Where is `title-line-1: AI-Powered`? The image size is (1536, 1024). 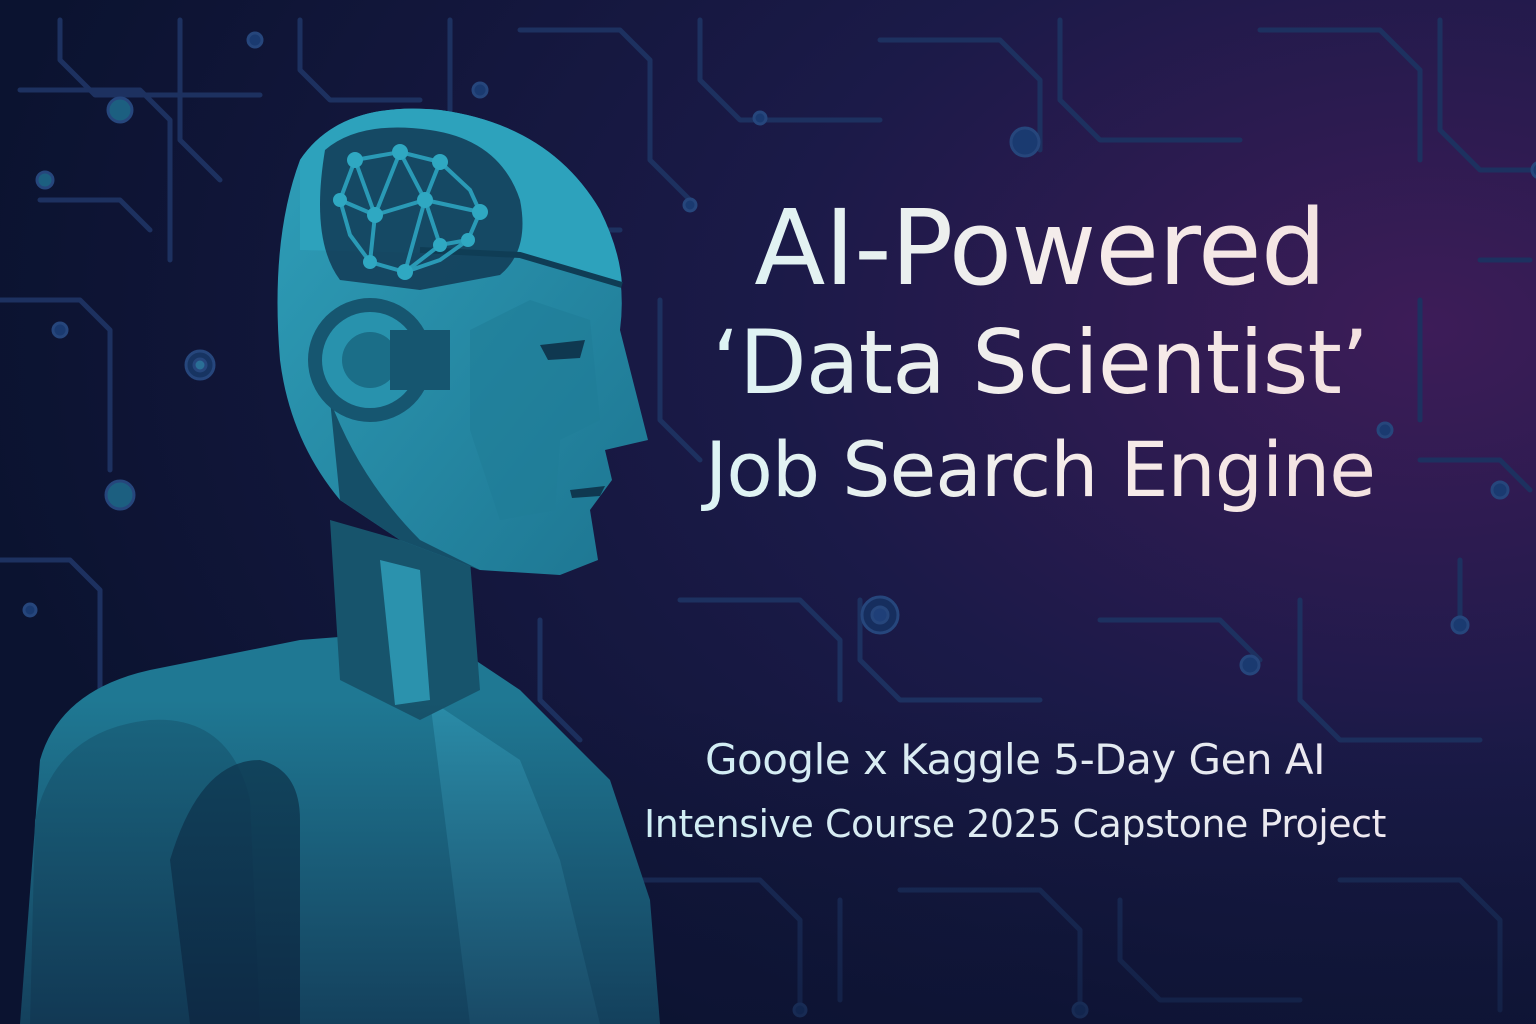
title-line-1: AI-Powered is located at coordinates (1040, 248).